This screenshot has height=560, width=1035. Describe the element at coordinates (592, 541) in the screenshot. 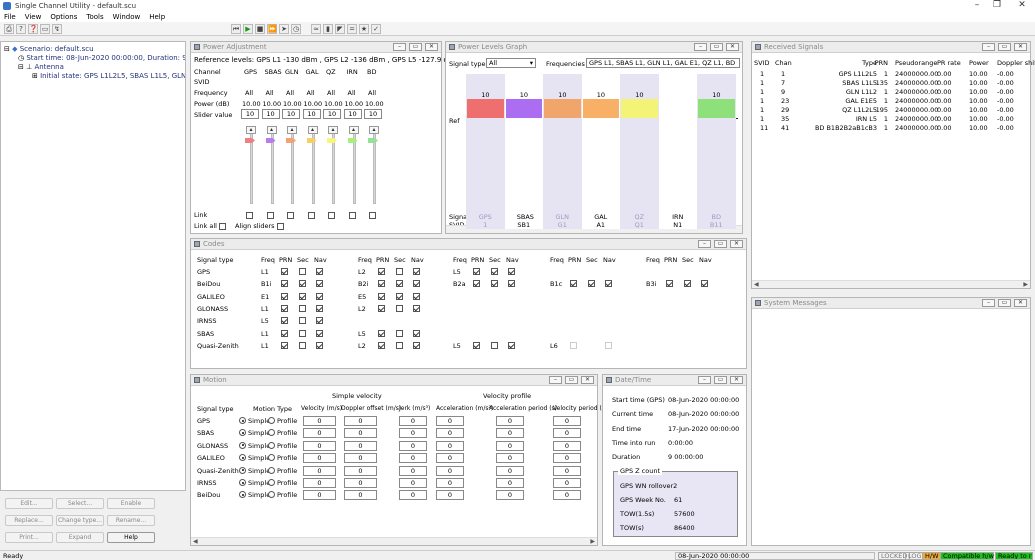

I see `scroll-right-icon: ▶` at that location.